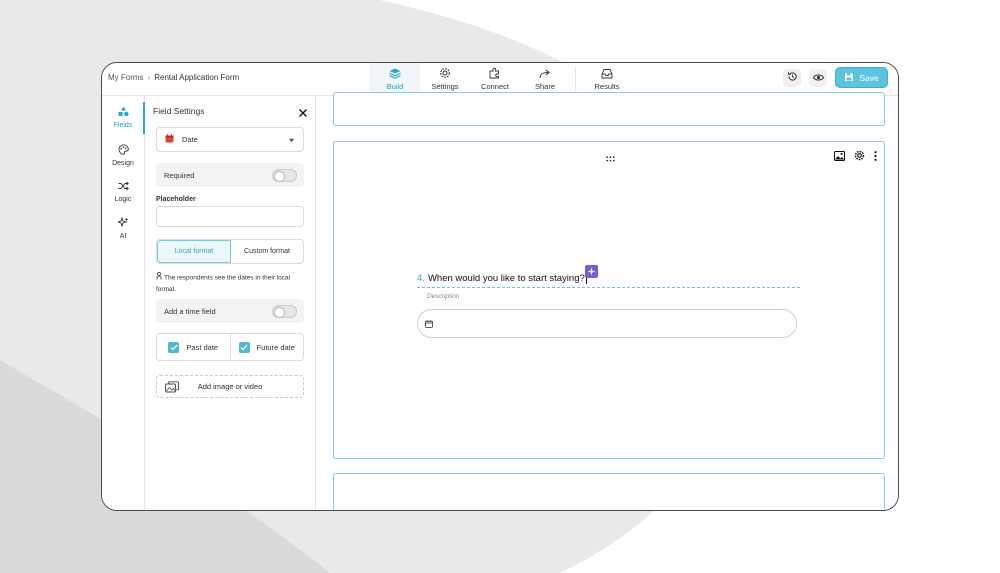  I want to click on add-media-button: Add image or video, so click(230, 386).